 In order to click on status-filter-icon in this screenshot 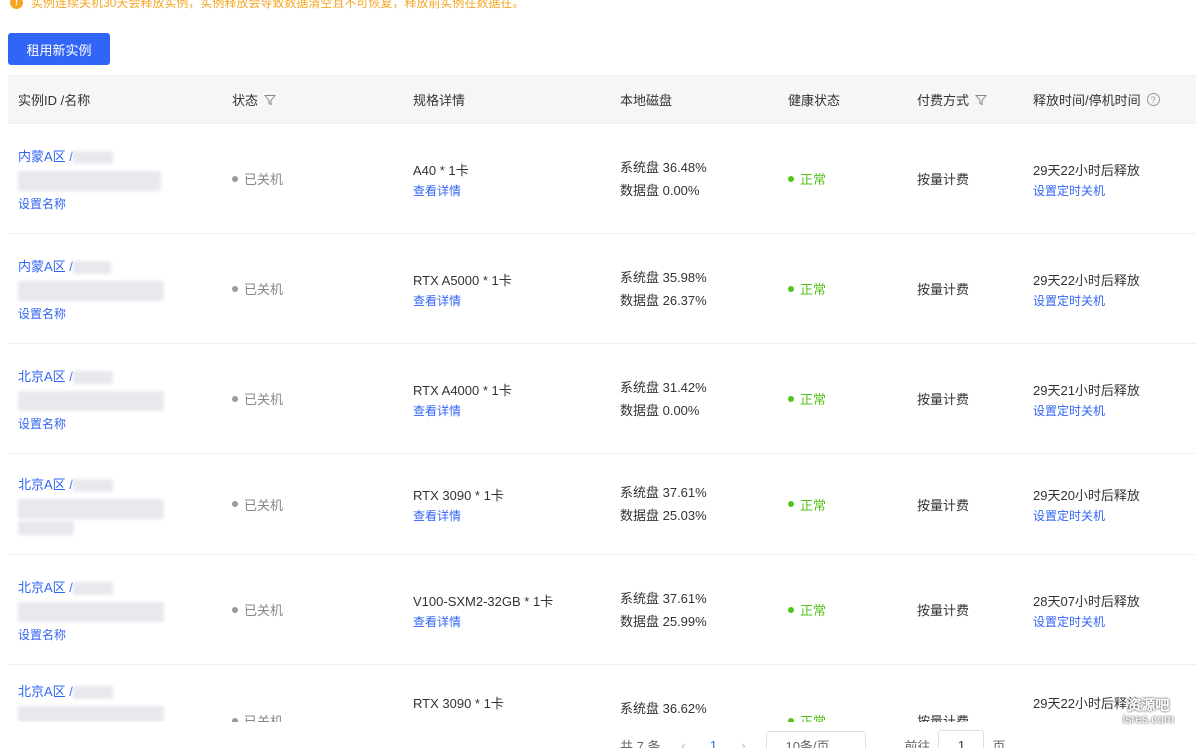, I will do `click(270, 100)`.